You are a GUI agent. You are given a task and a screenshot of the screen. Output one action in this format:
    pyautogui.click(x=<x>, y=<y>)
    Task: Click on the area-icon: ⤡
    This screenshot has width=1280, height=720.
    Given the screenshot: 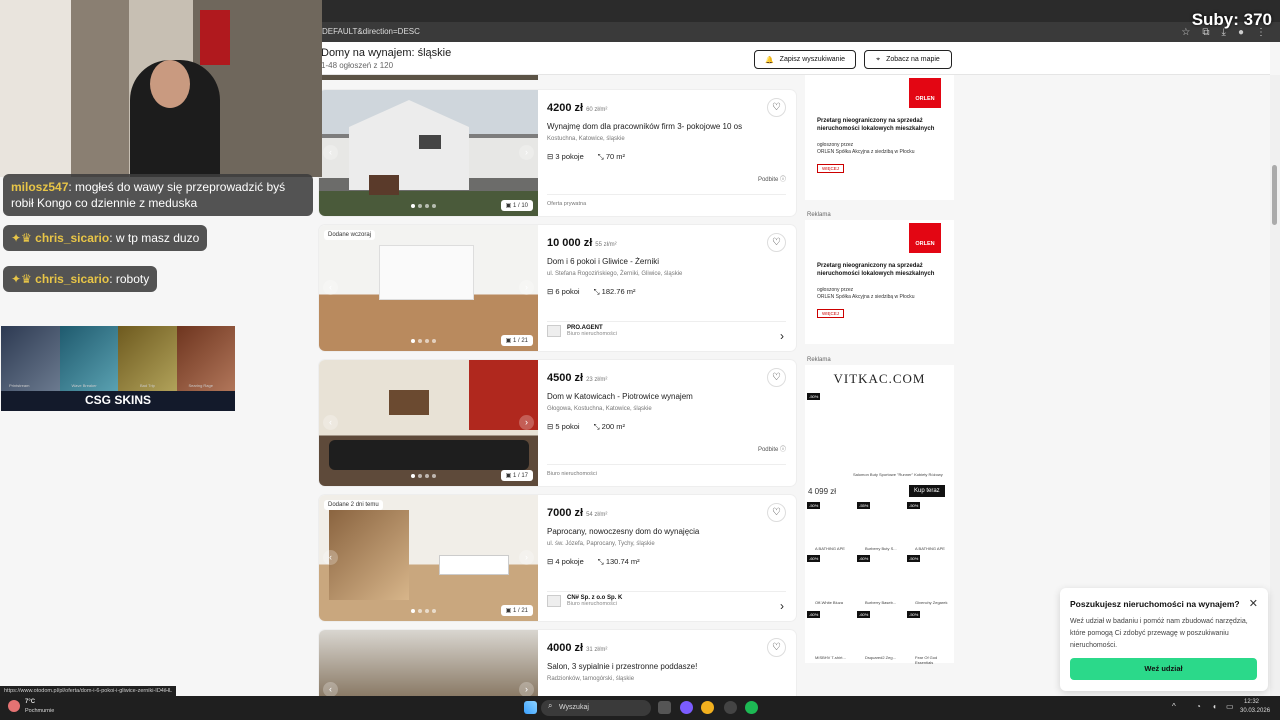 What is the action you would take?
    pyautogui.click(x=600, y=561)
    